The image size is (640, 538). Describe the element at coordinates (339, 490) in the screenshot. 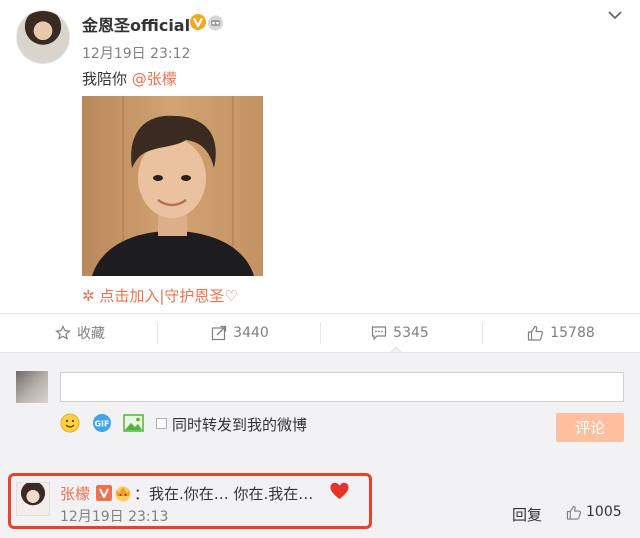

I see `heart-icon` at that location.